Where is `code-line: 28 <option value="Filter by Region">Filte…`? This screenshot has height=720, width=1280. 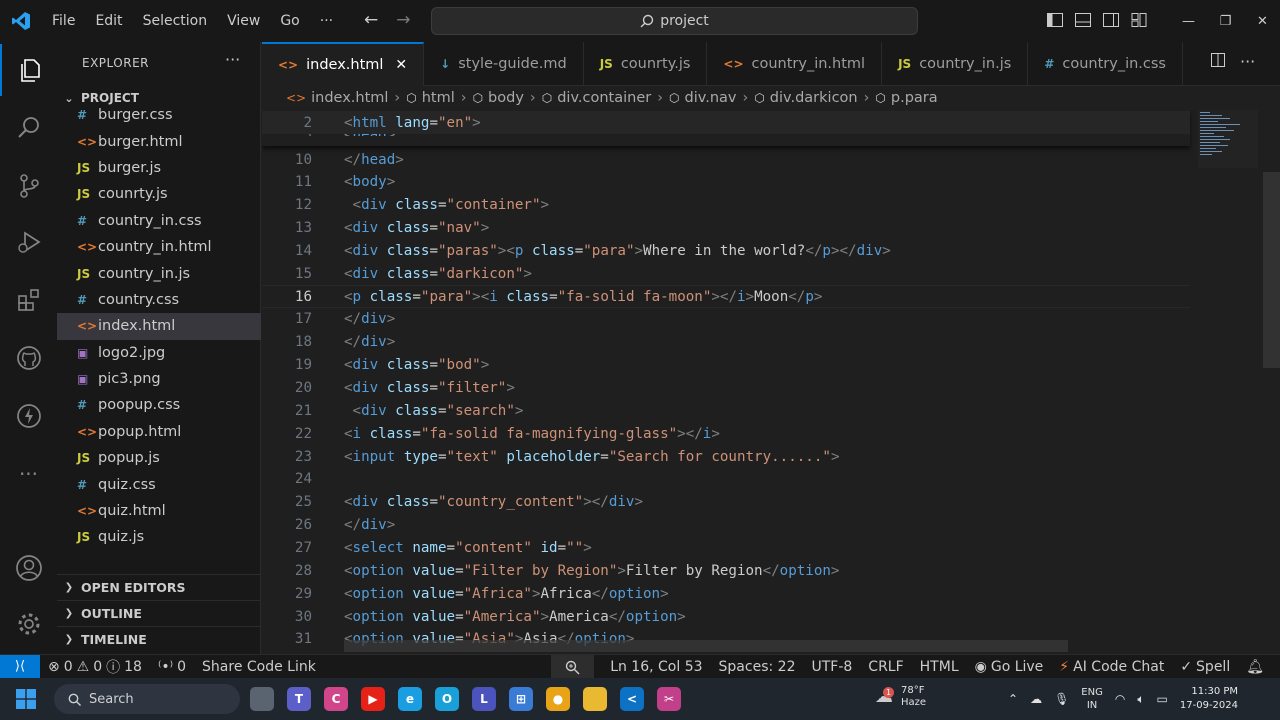
code-line: 28 <option value="Filter by Region">Filte… is located at coordinates (726, 570).